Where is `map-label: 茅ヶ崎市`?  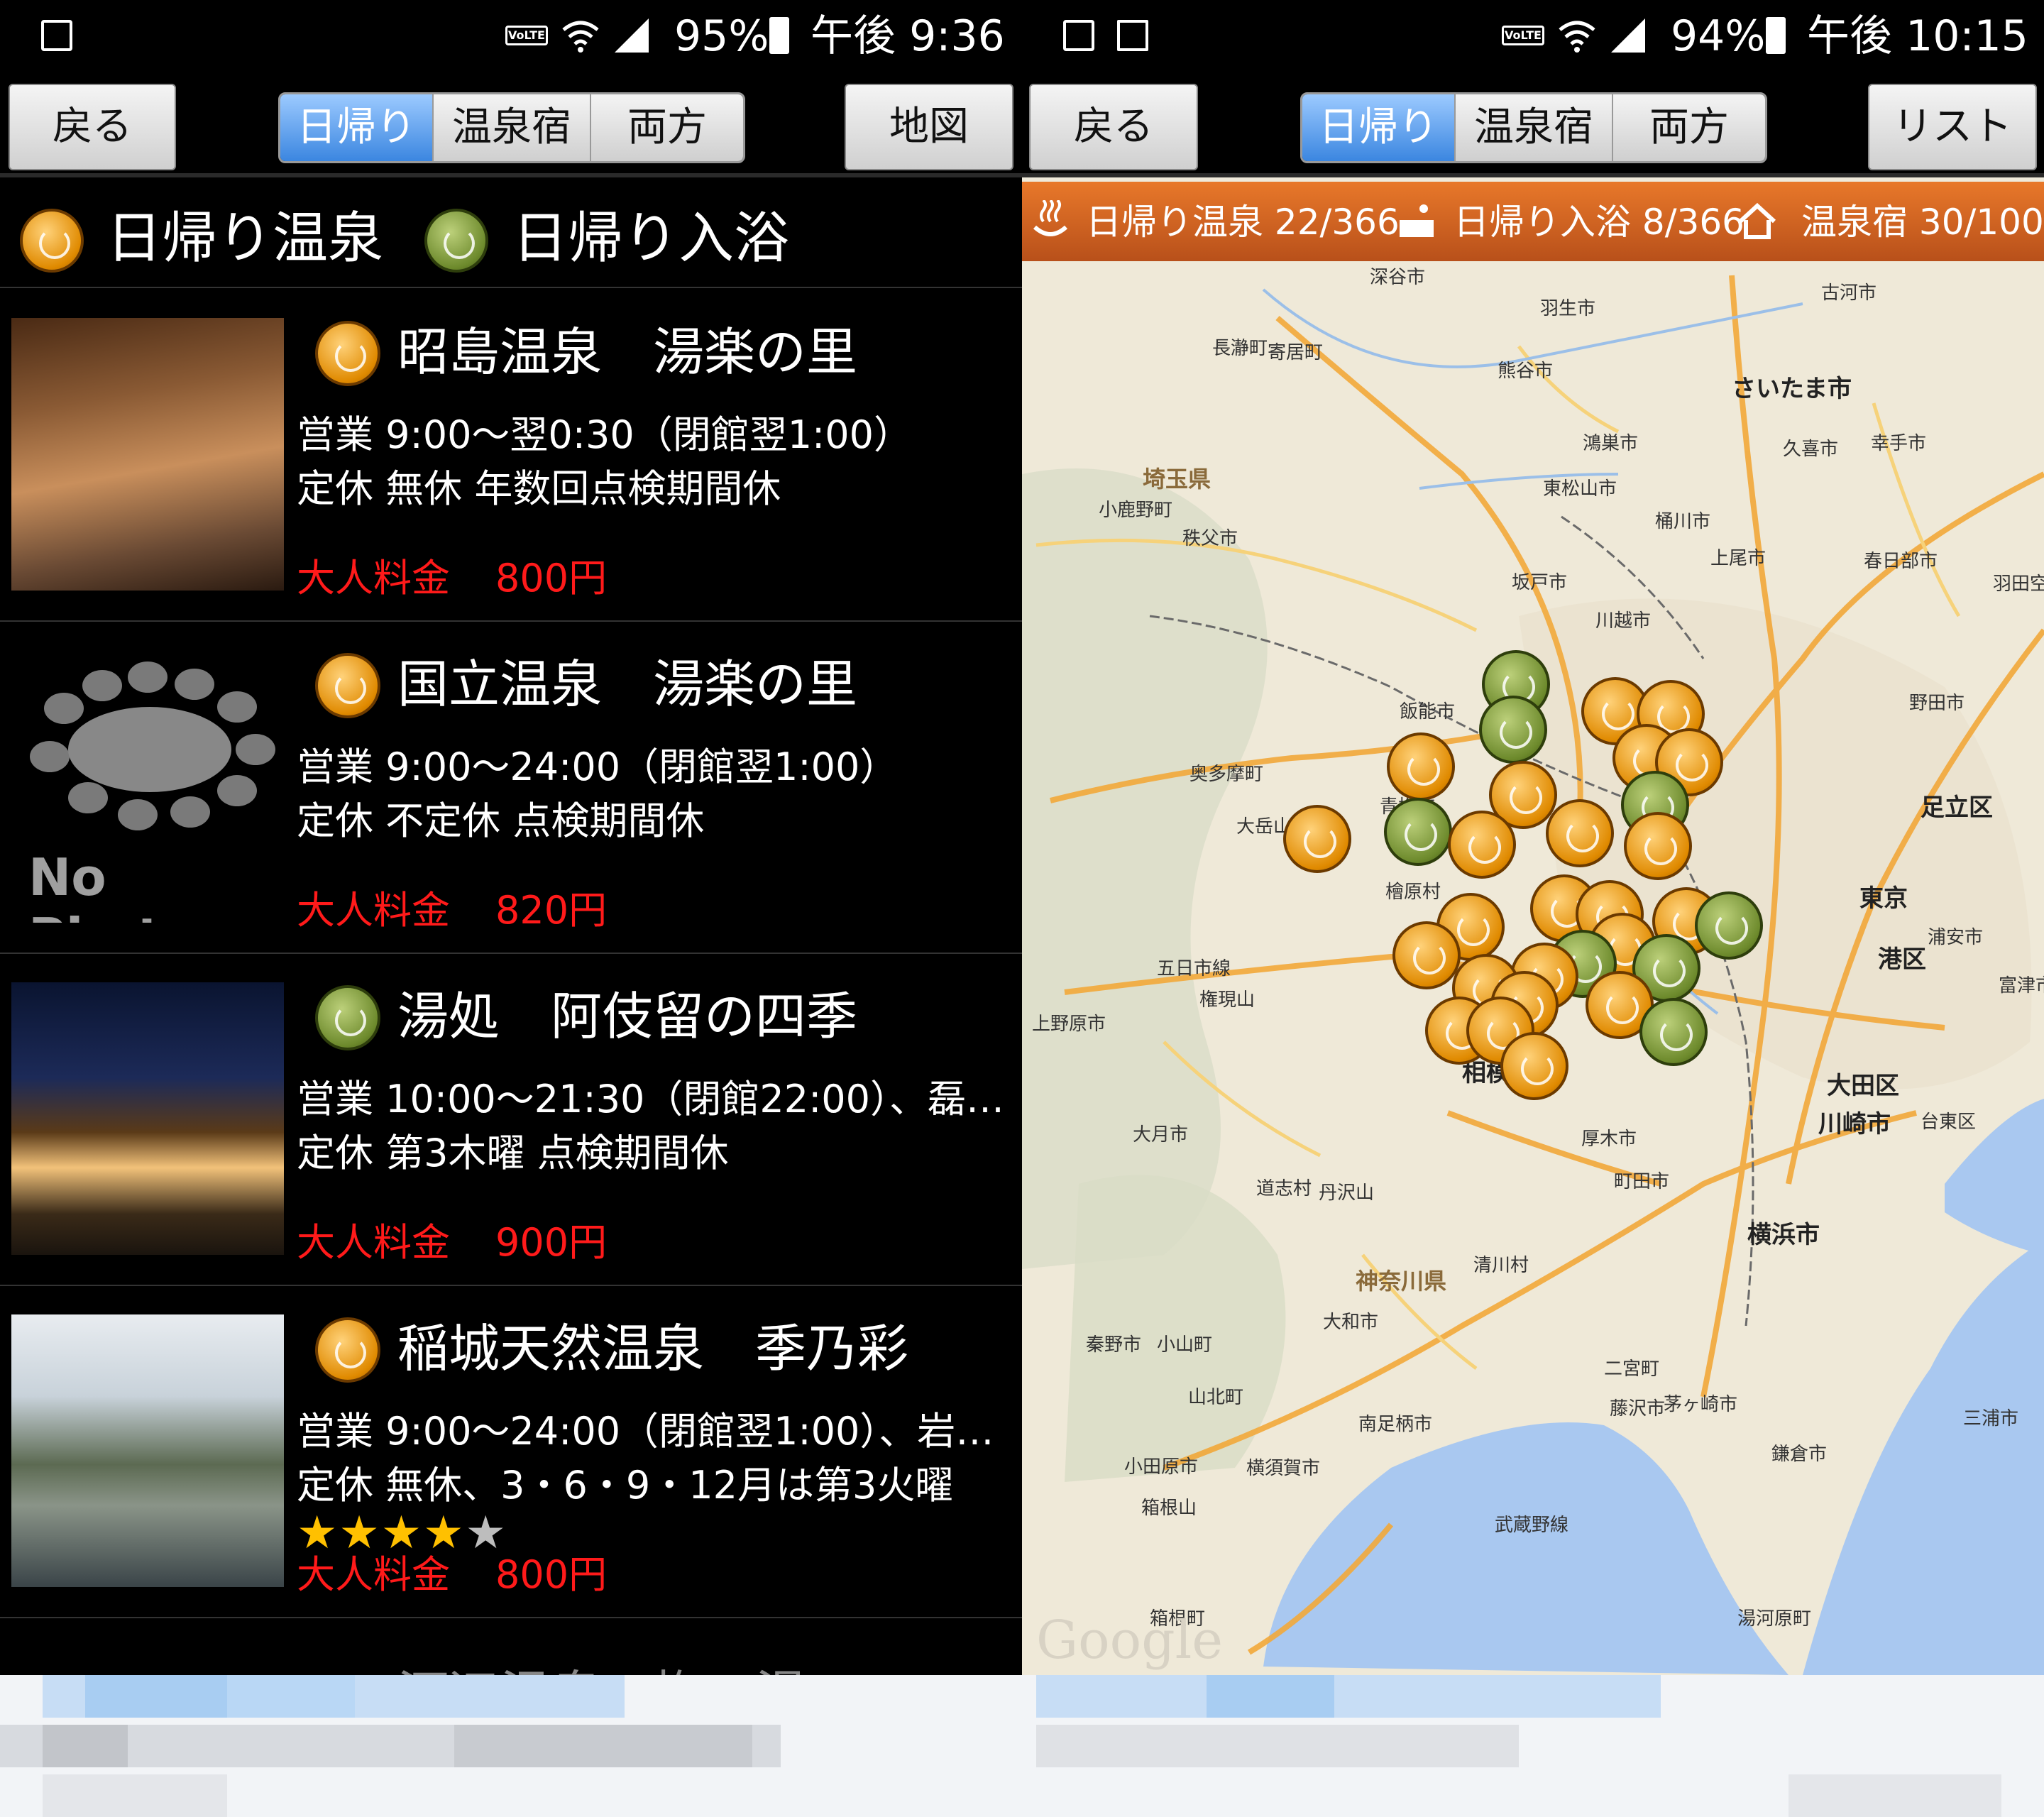
map-label: 茅ヶ崎市 is located at coordinates (1701, 1404).